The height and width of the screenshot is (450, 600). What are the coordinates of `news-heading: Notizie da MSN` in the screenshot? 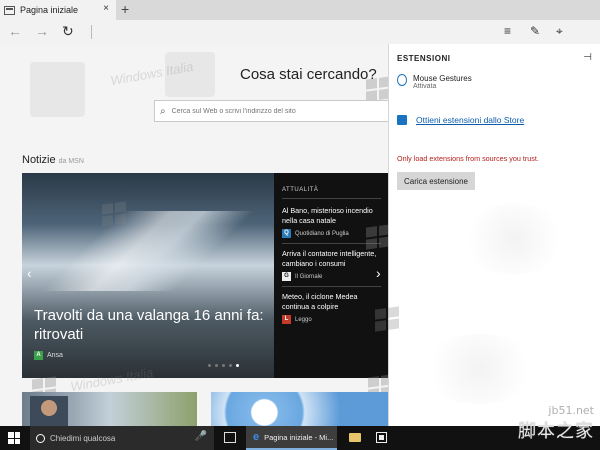 It's located at (53, 160).